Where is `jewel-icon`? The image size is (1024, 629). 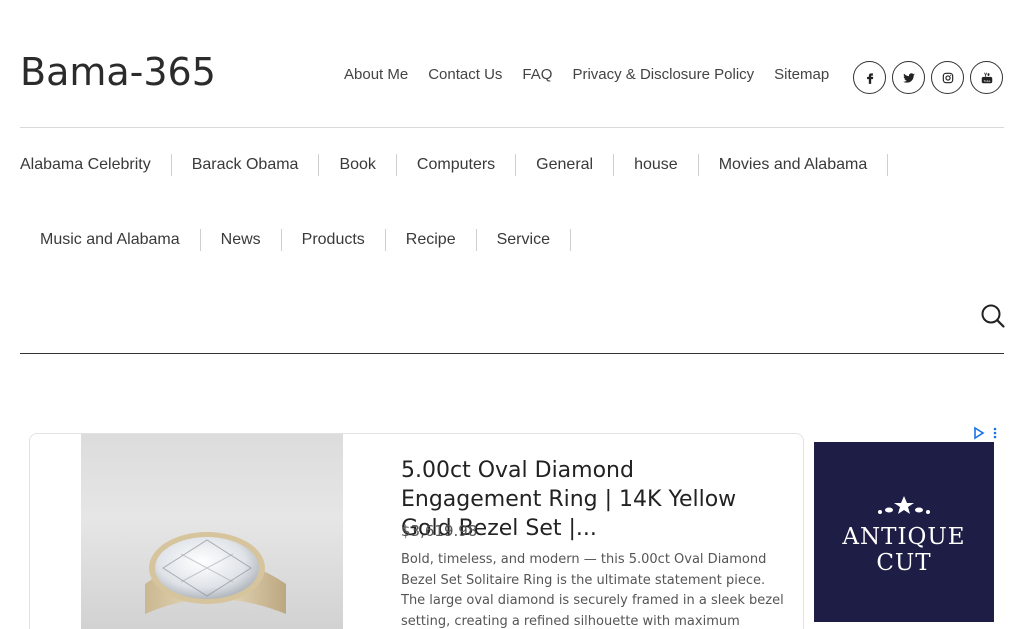
jewel-icon is located at coordinates (904, 505).